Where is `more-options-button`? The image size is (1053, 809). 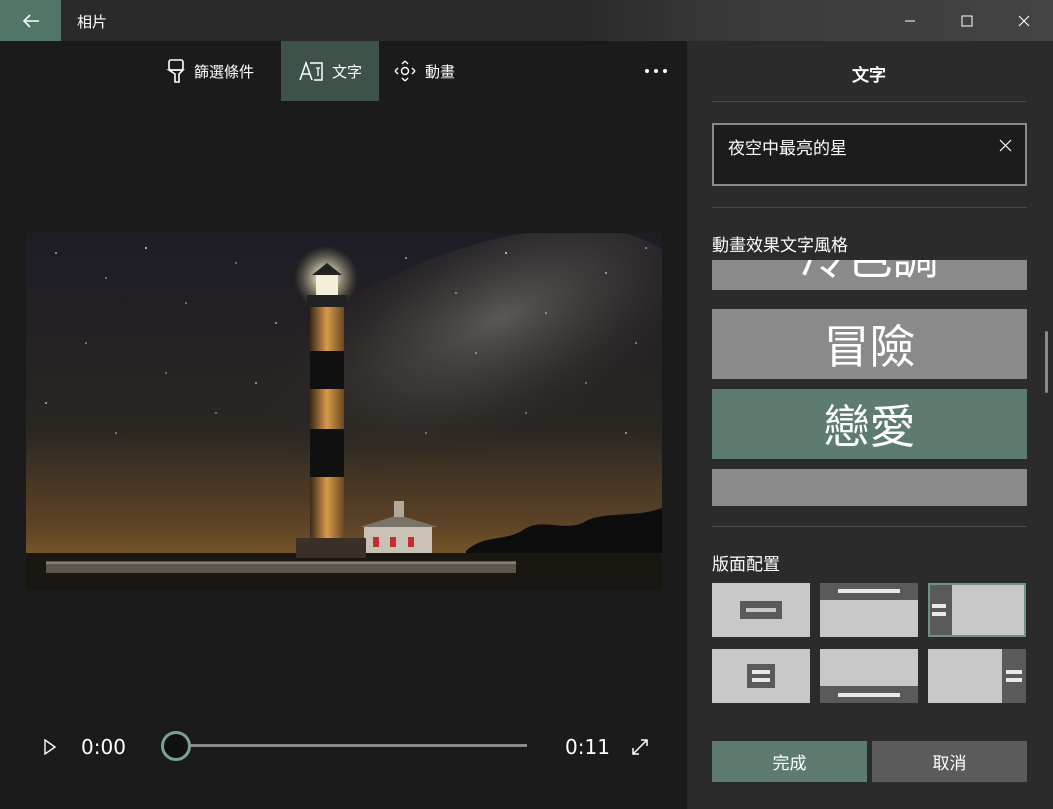 more-options-button is located at coordinates (656, 71).